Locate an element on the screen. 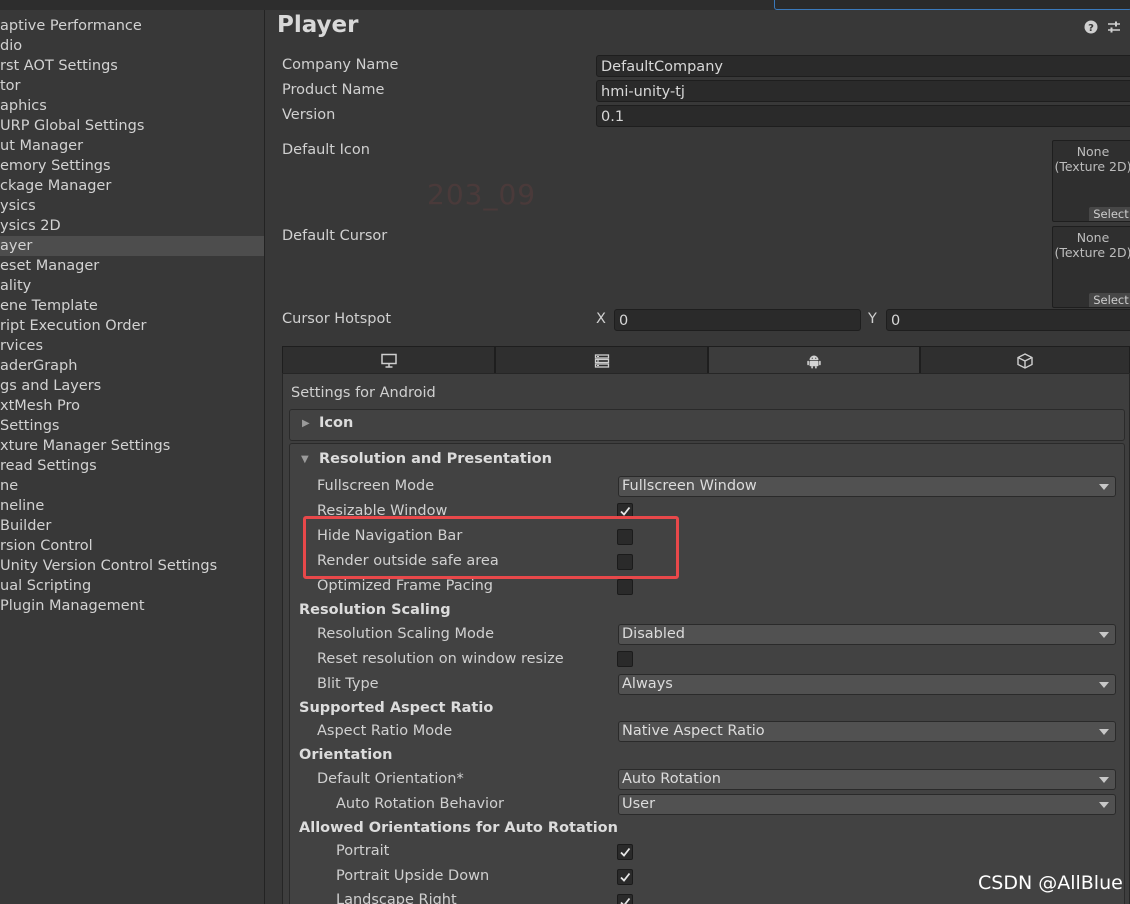 Image resolution: width=1130 pixels, height=904 pixels. sidebar-item: emory Settings is located at coordinates (132, 166).